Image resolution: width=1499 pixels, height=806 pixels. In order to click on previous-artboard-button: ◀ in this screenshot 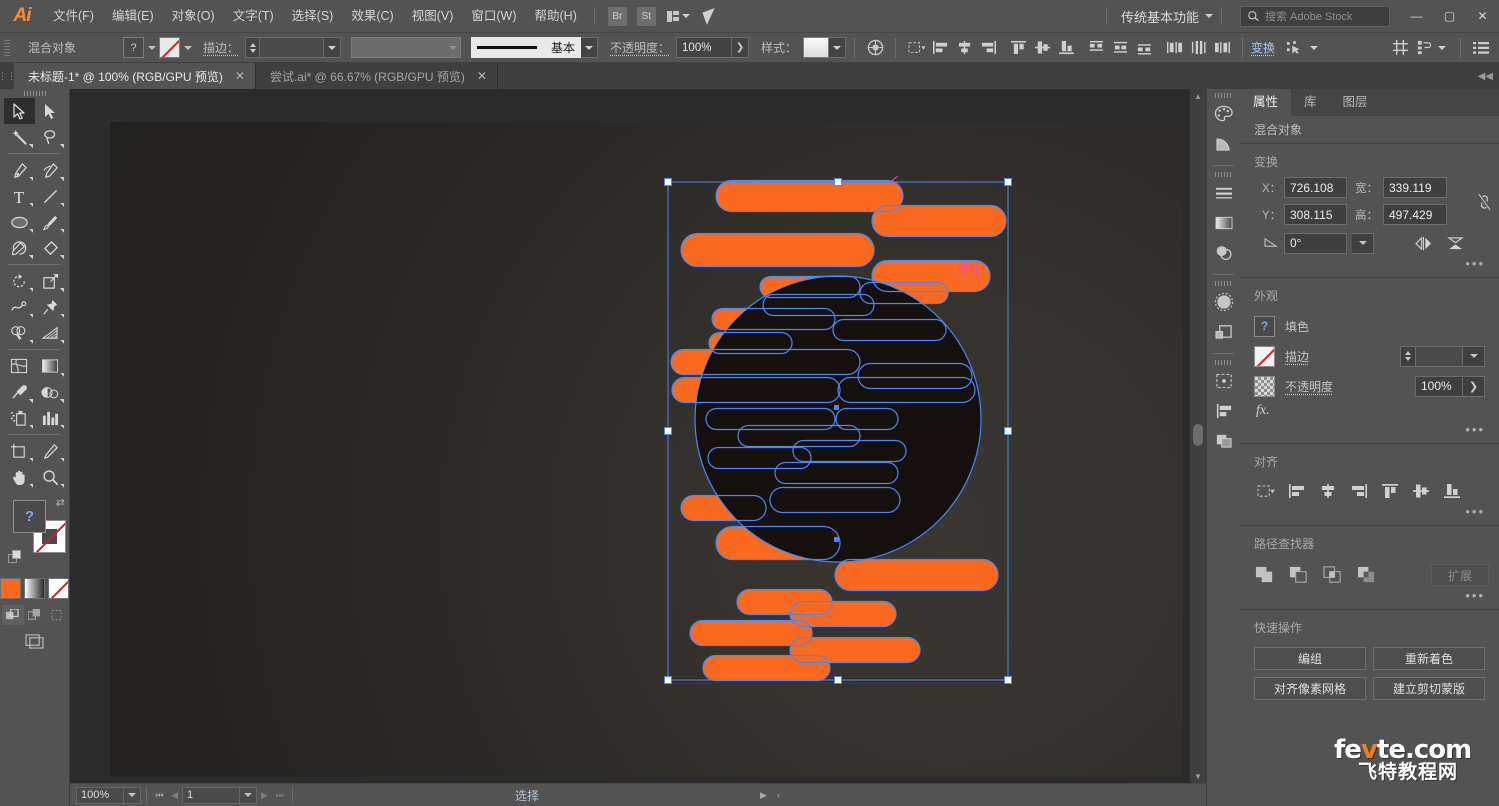, I will do `click(174, 795)`.